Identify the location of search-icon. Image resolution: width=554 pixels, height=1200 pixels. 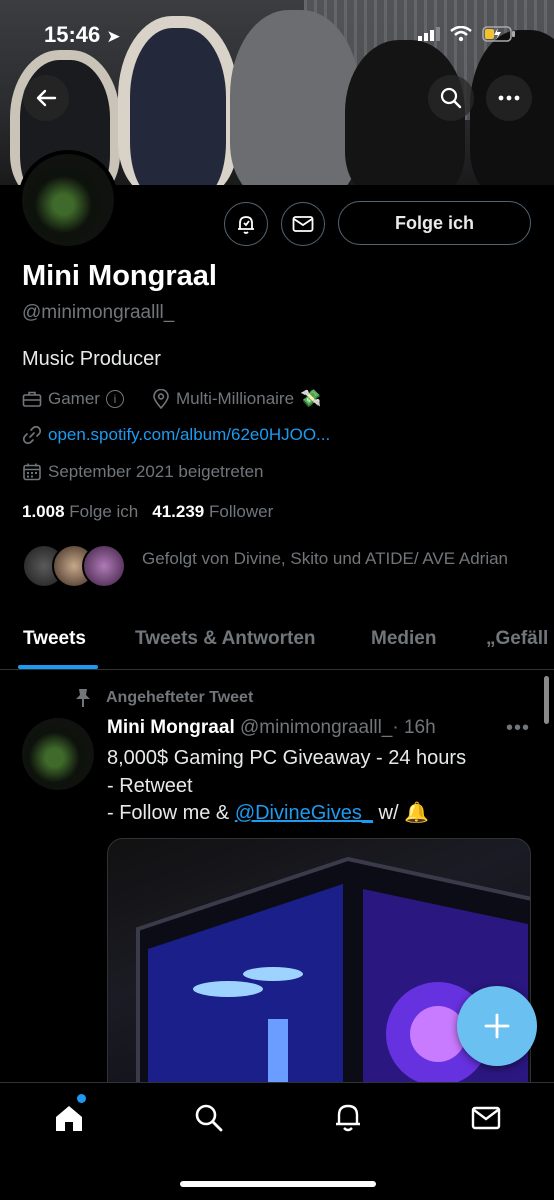
(451, 98).